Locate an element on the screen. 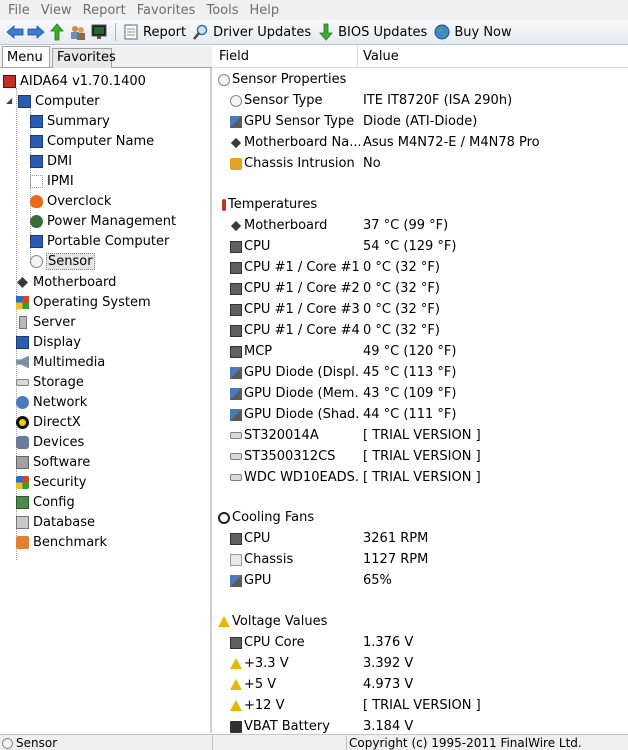 This screenshot has width=628, height=750. download-arrow-icon is located at coordinates (326, 32).